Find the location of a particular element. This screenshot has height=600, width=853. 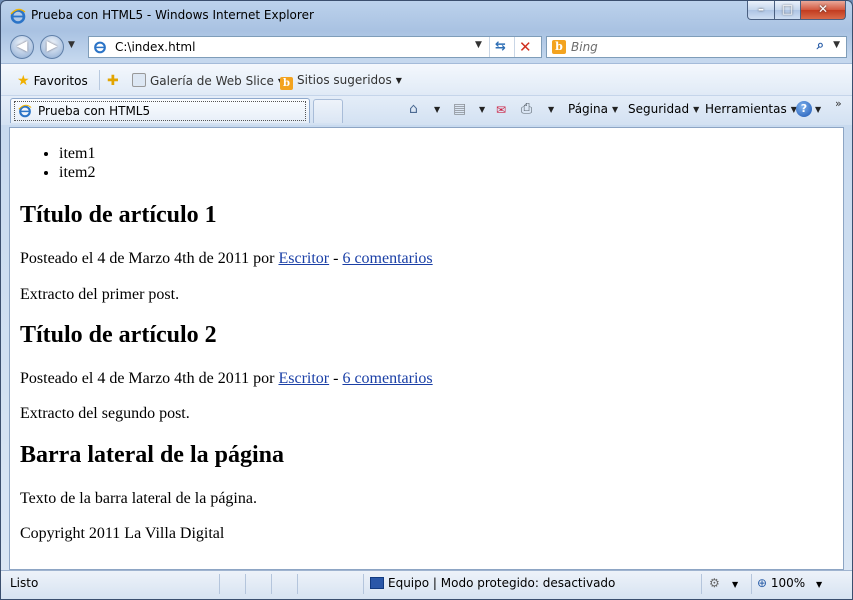

computer-zone-icon is located at coordinates (377, 583).